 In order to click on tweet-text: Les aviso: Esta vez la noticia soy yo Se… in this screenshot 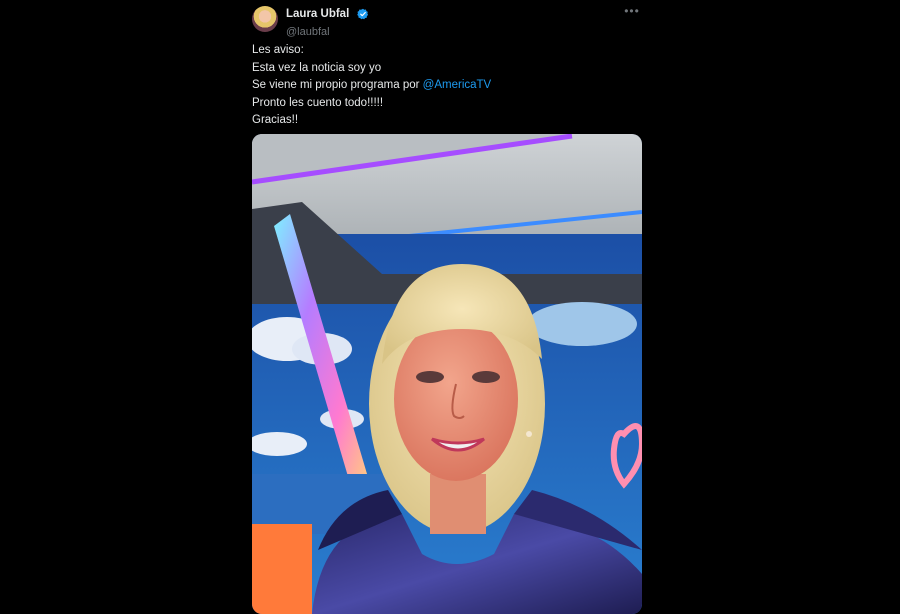, I will do `click(447, 86)`.